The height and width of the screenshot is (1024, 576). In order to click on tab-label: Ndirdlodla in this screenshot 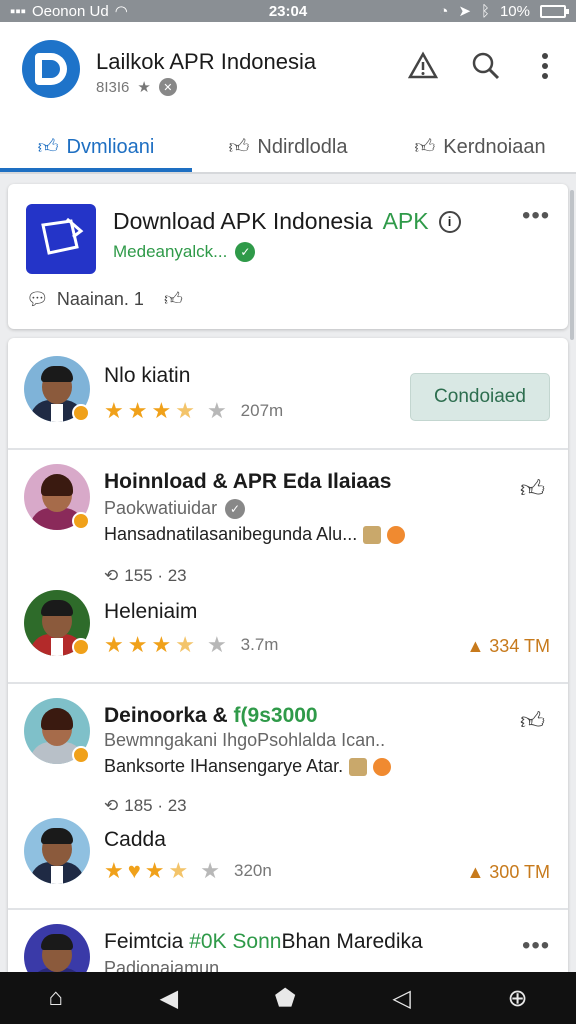, I will do `click(302, 146)`.